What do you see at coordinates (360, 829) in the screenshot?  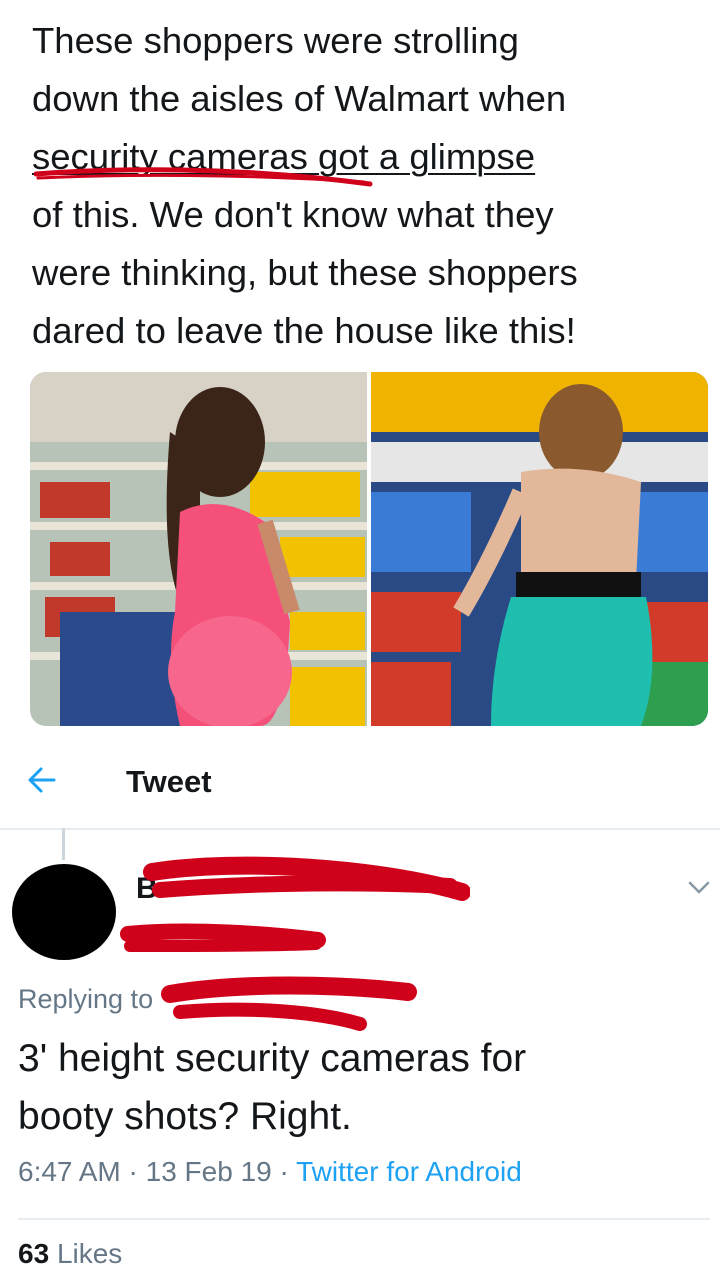 I see `header-divider` at bounding box center [360, 829].